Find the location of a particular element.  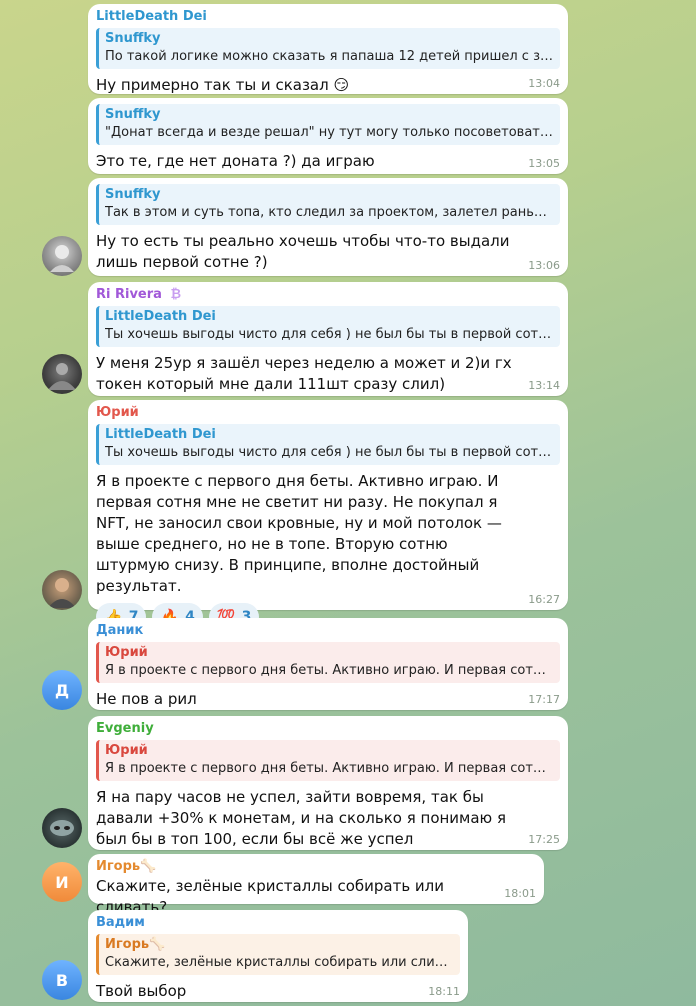

sender-name: LittleDeath Dei is located at coordinates (328, 17).